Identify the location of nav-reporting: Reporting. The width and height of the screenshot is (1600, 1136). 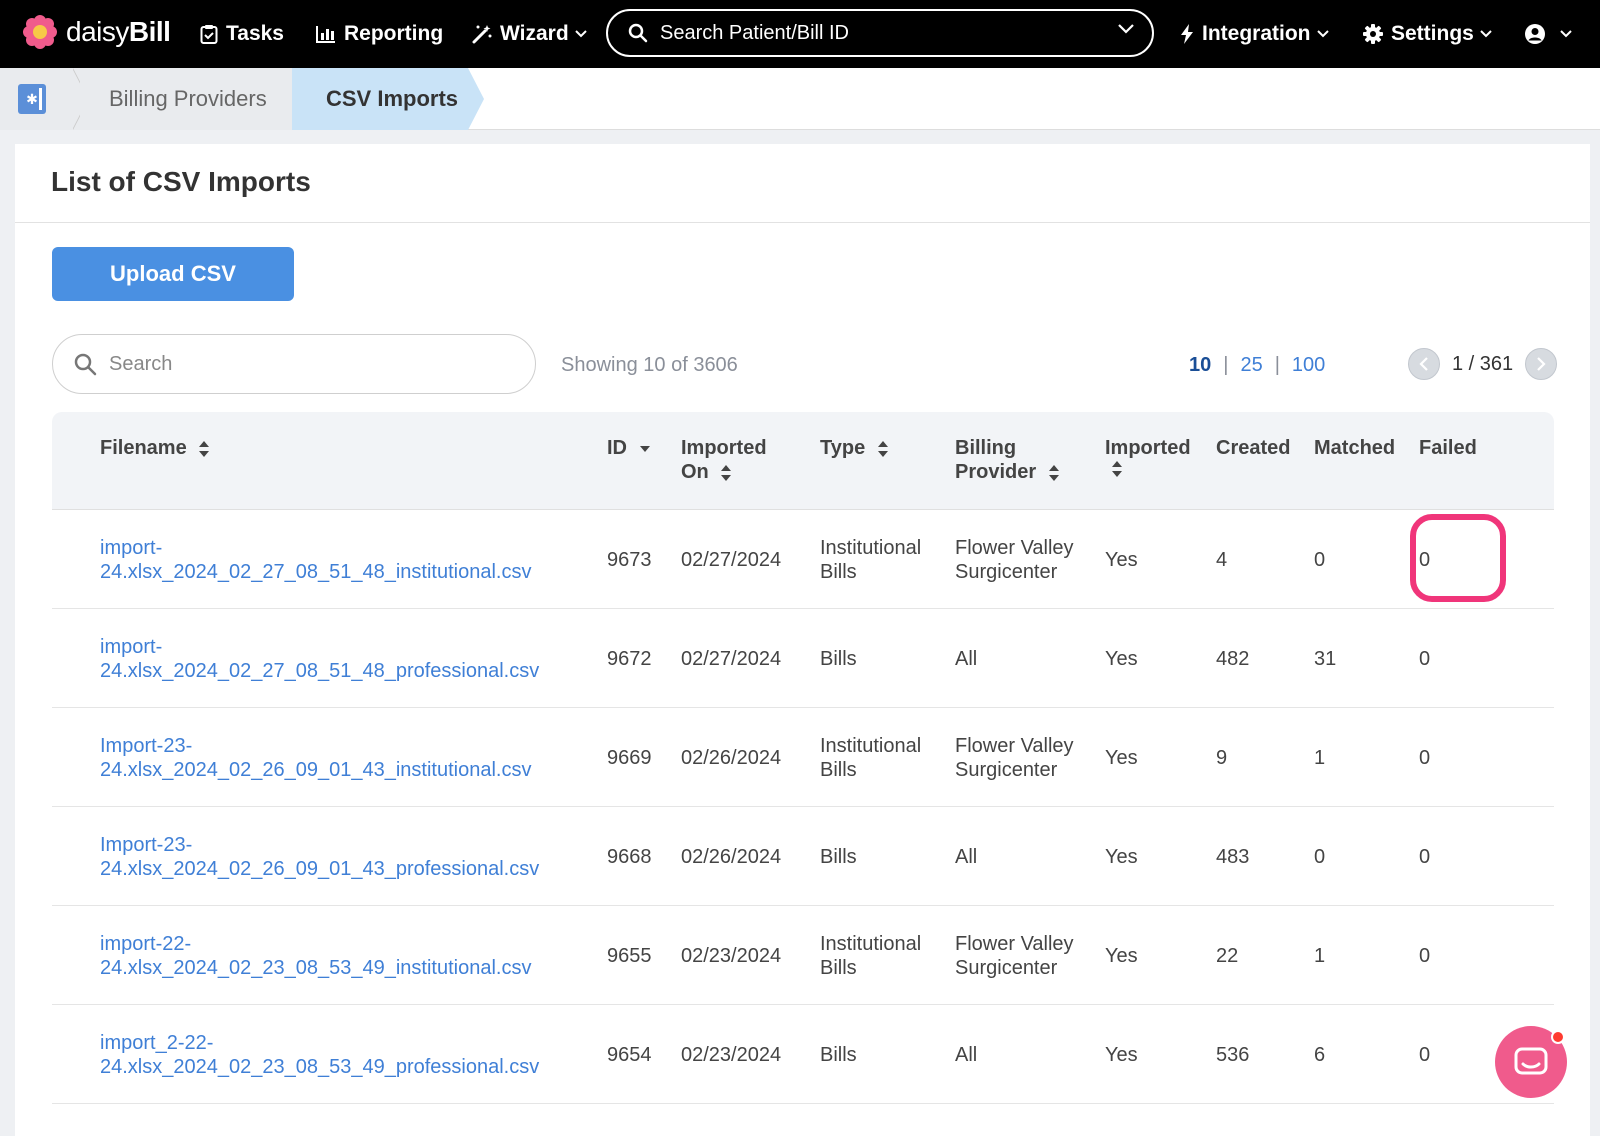
(379, 34).